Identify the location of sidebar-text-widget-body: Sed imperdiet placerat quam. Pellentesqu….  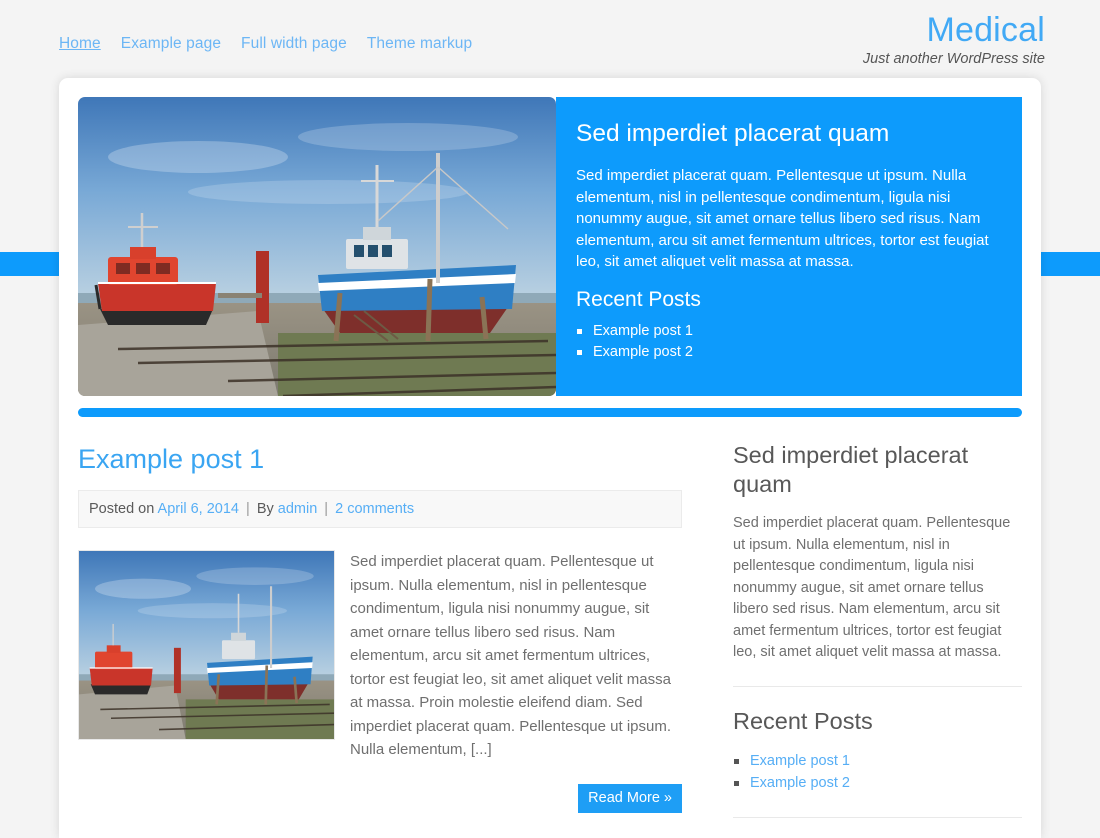
(872, 587).